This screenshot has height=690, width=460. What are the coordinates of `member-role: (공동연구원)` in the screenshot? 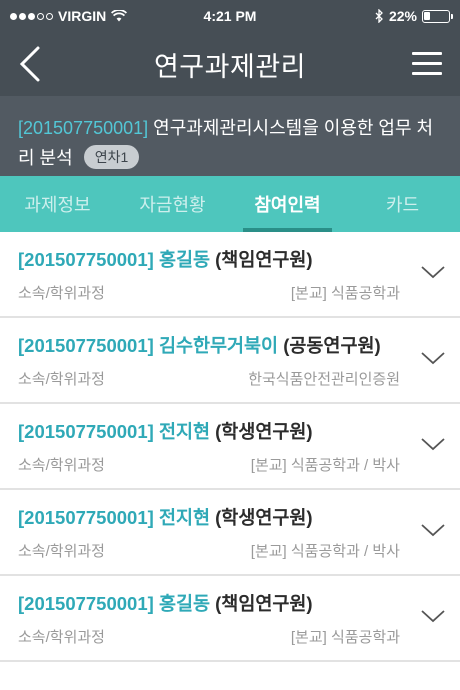 It's located at (332, 345).